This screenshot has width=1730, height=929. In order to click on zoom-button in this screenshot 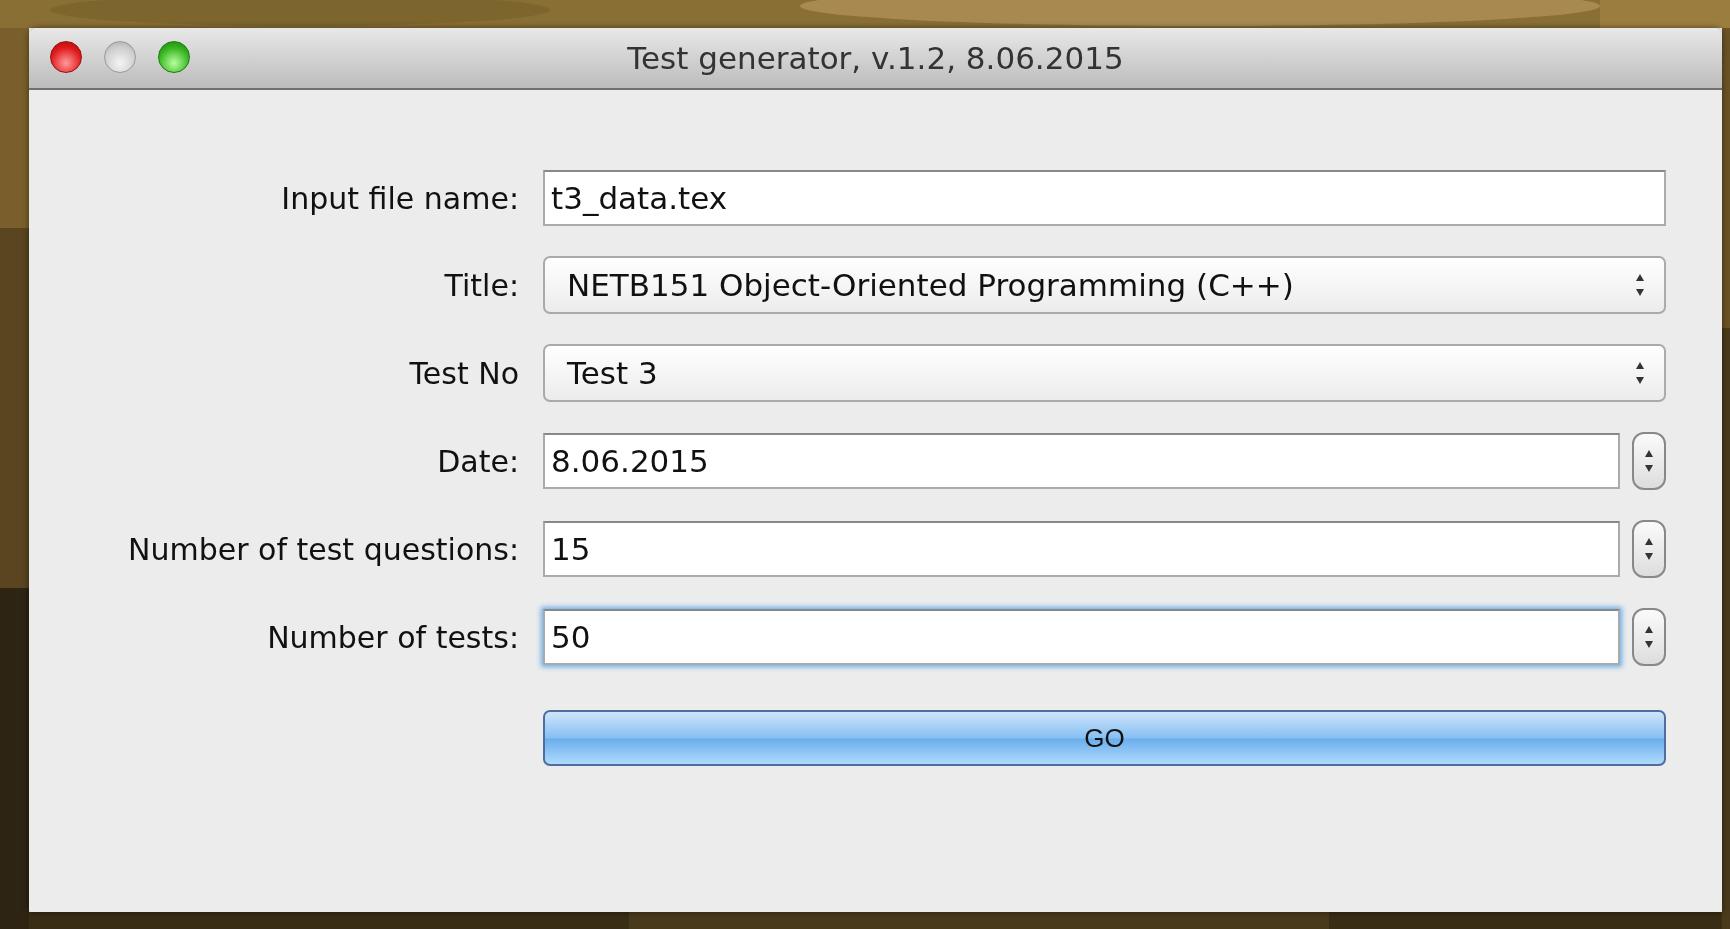, I will do `click(174, 57)`.